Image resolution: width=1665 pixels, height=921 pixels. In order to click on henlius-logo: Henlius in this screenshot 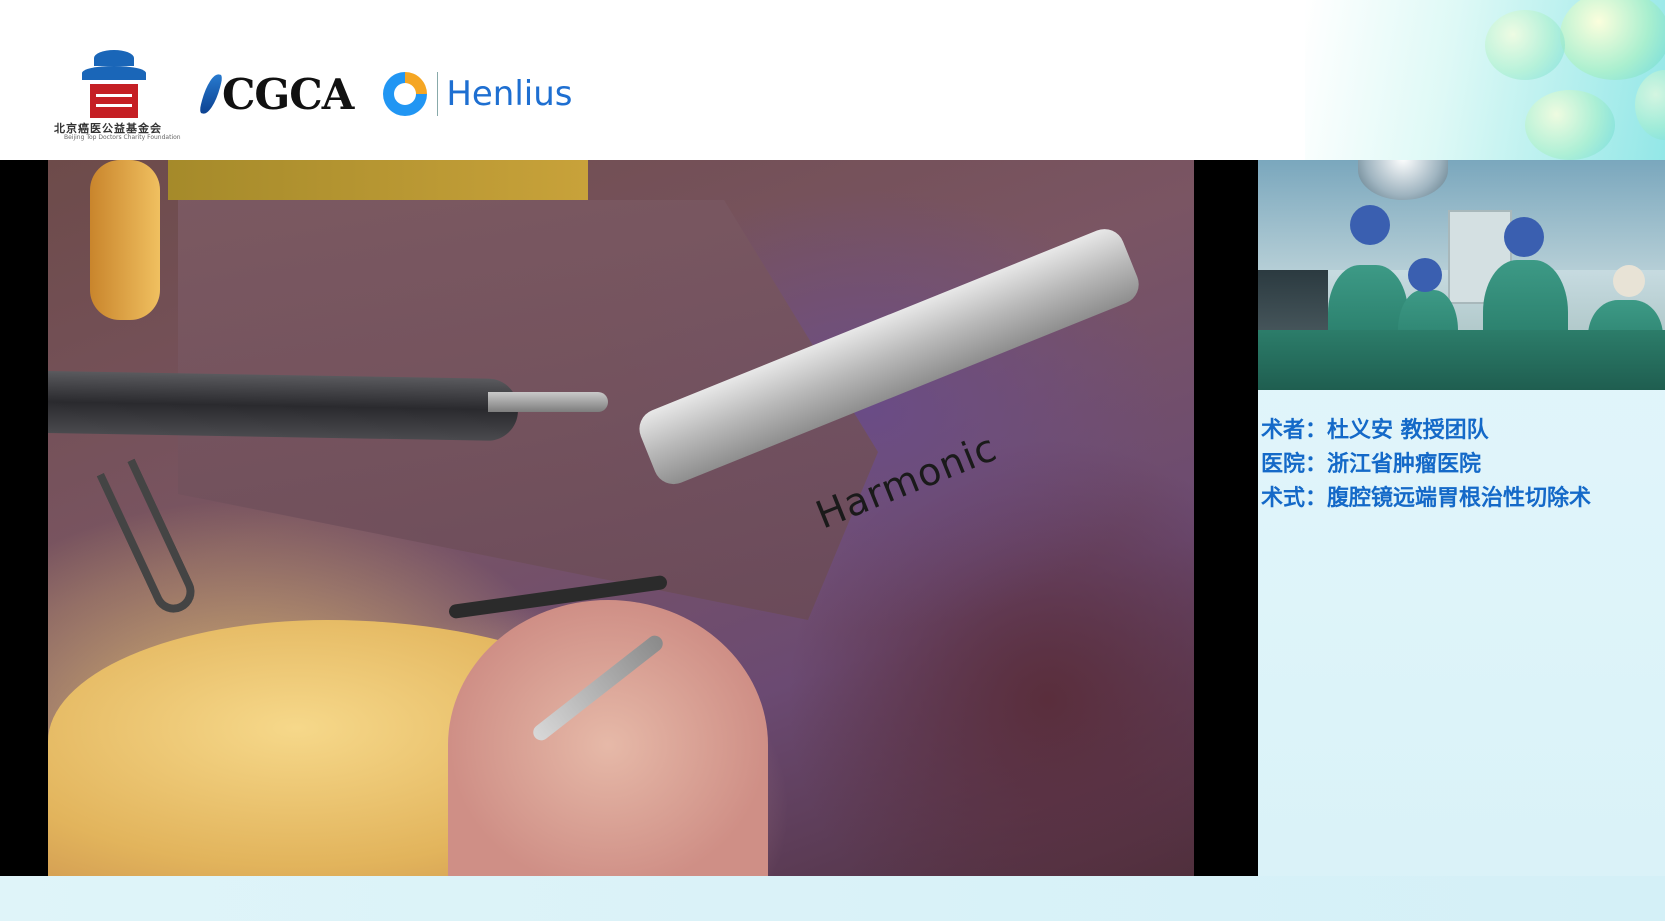, I will do `click(478, 94)`.